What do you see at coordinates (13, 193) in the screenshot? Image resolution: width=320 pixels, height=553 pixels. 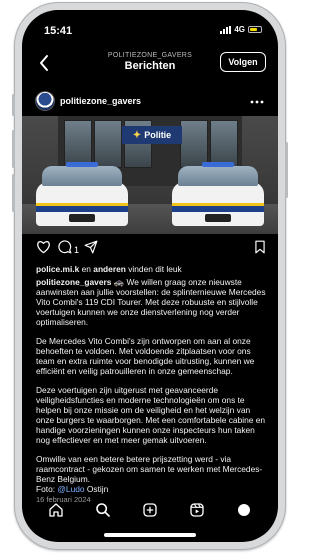 I see `volume-down-button` at bounding box center [13, 193].